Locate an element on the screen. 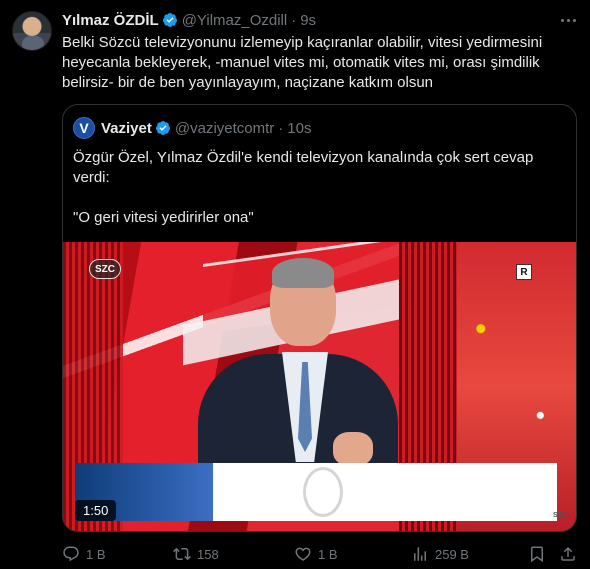  reply-count: 1 B is located at coordinates (96, 554).